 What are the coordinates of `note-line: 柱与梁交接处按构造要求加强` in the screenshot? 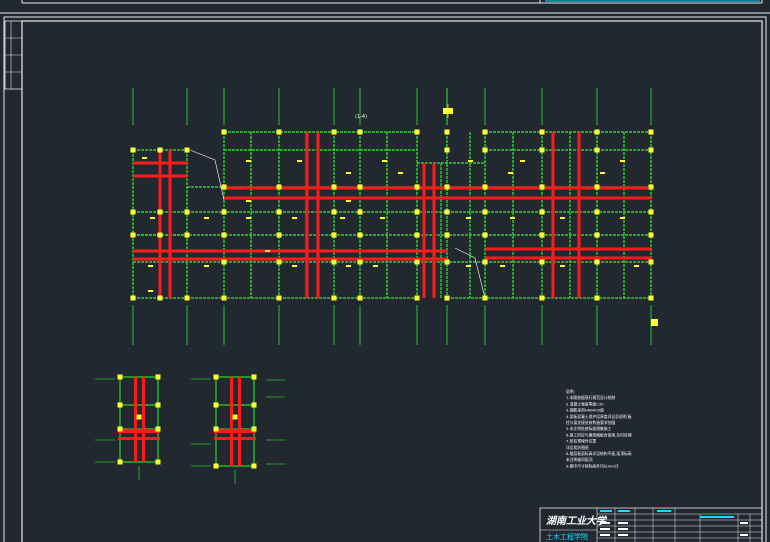 It's located at (591, 422).